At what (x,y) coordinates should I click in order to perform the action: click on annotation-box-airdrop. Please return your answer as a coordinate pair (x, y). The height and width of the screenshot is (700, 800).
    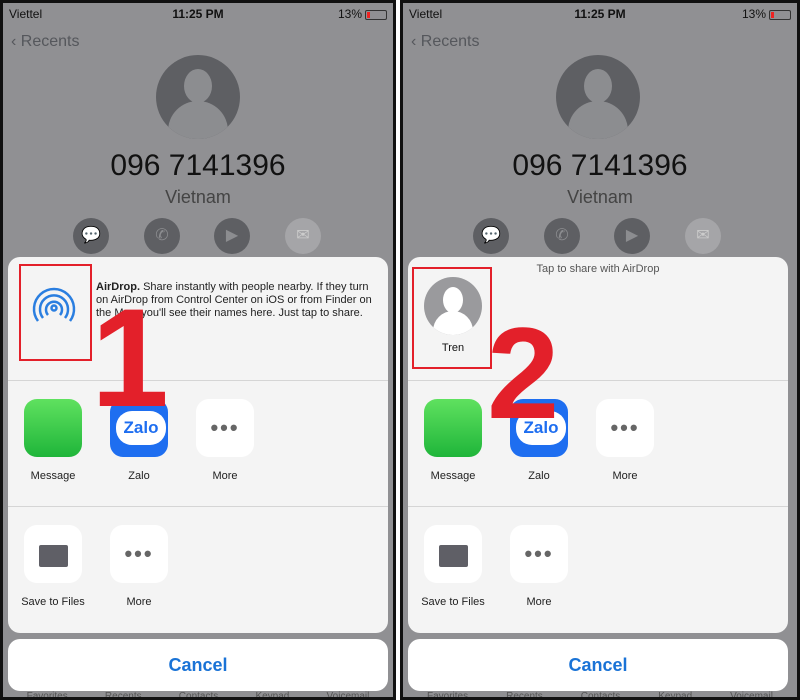
    Looking at the image, I should click on (55, 312).